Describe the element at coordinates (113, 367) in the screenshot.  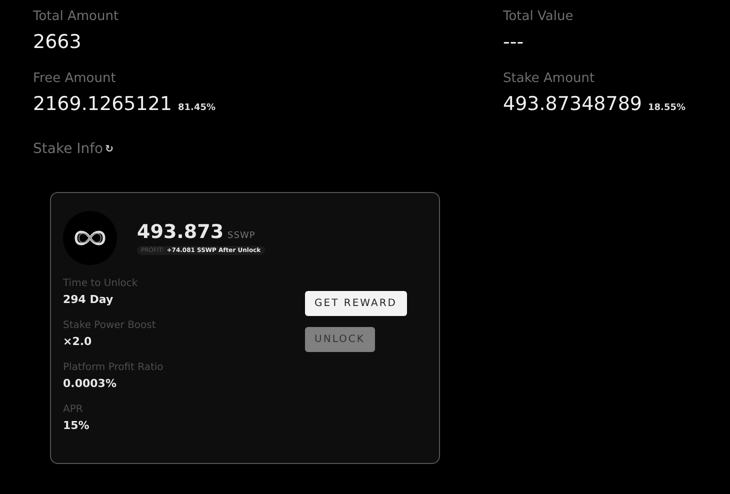
I see `detail-label: Platform Profit Ratio` at that location.